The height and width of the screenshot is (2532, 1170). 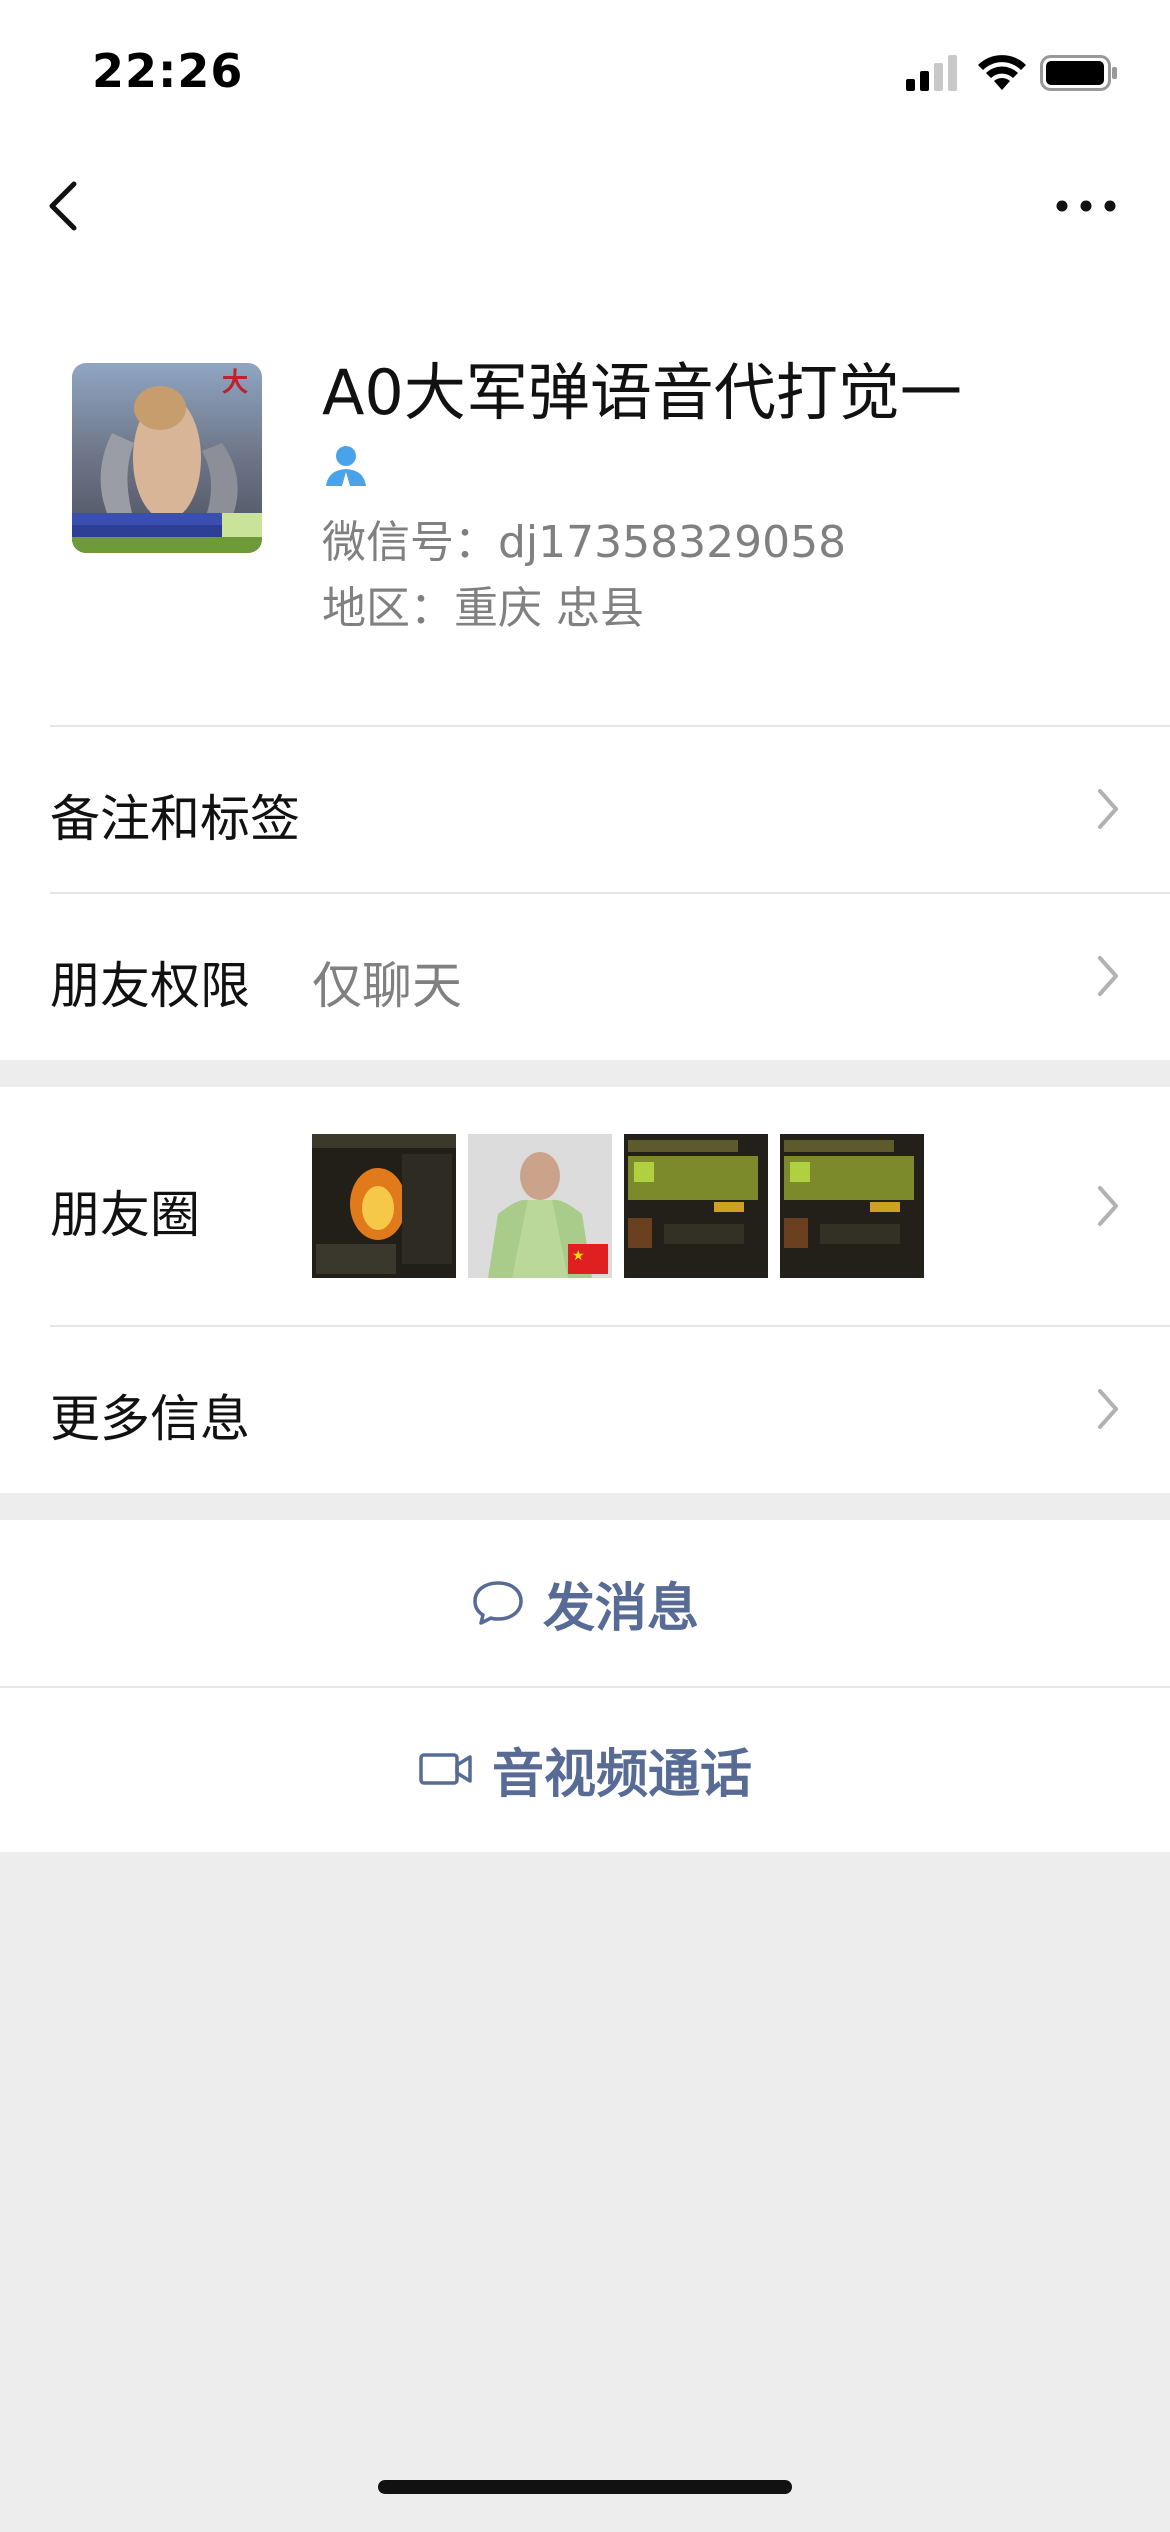 I want to click on cell-remark-tags: 备注和标签, so click(x=585, y=808).